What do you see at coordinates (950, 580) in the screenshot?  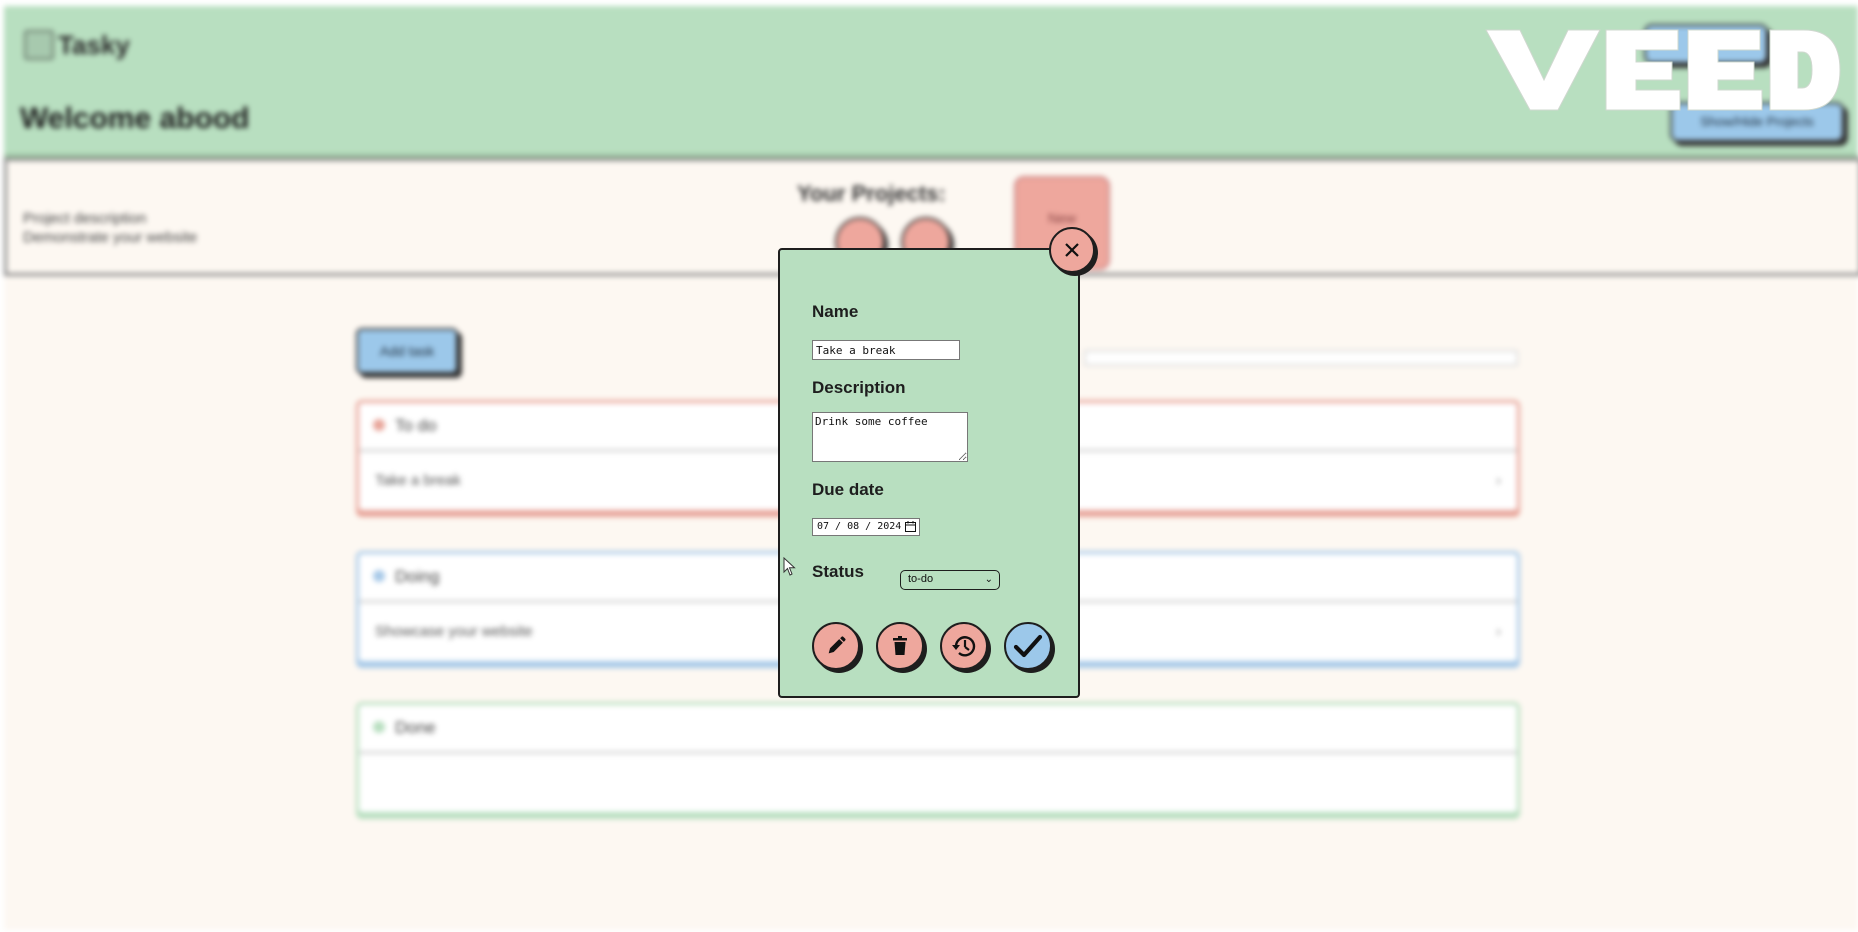 I see `status-select: to-do ⌄` at bounding box center [950, 580].